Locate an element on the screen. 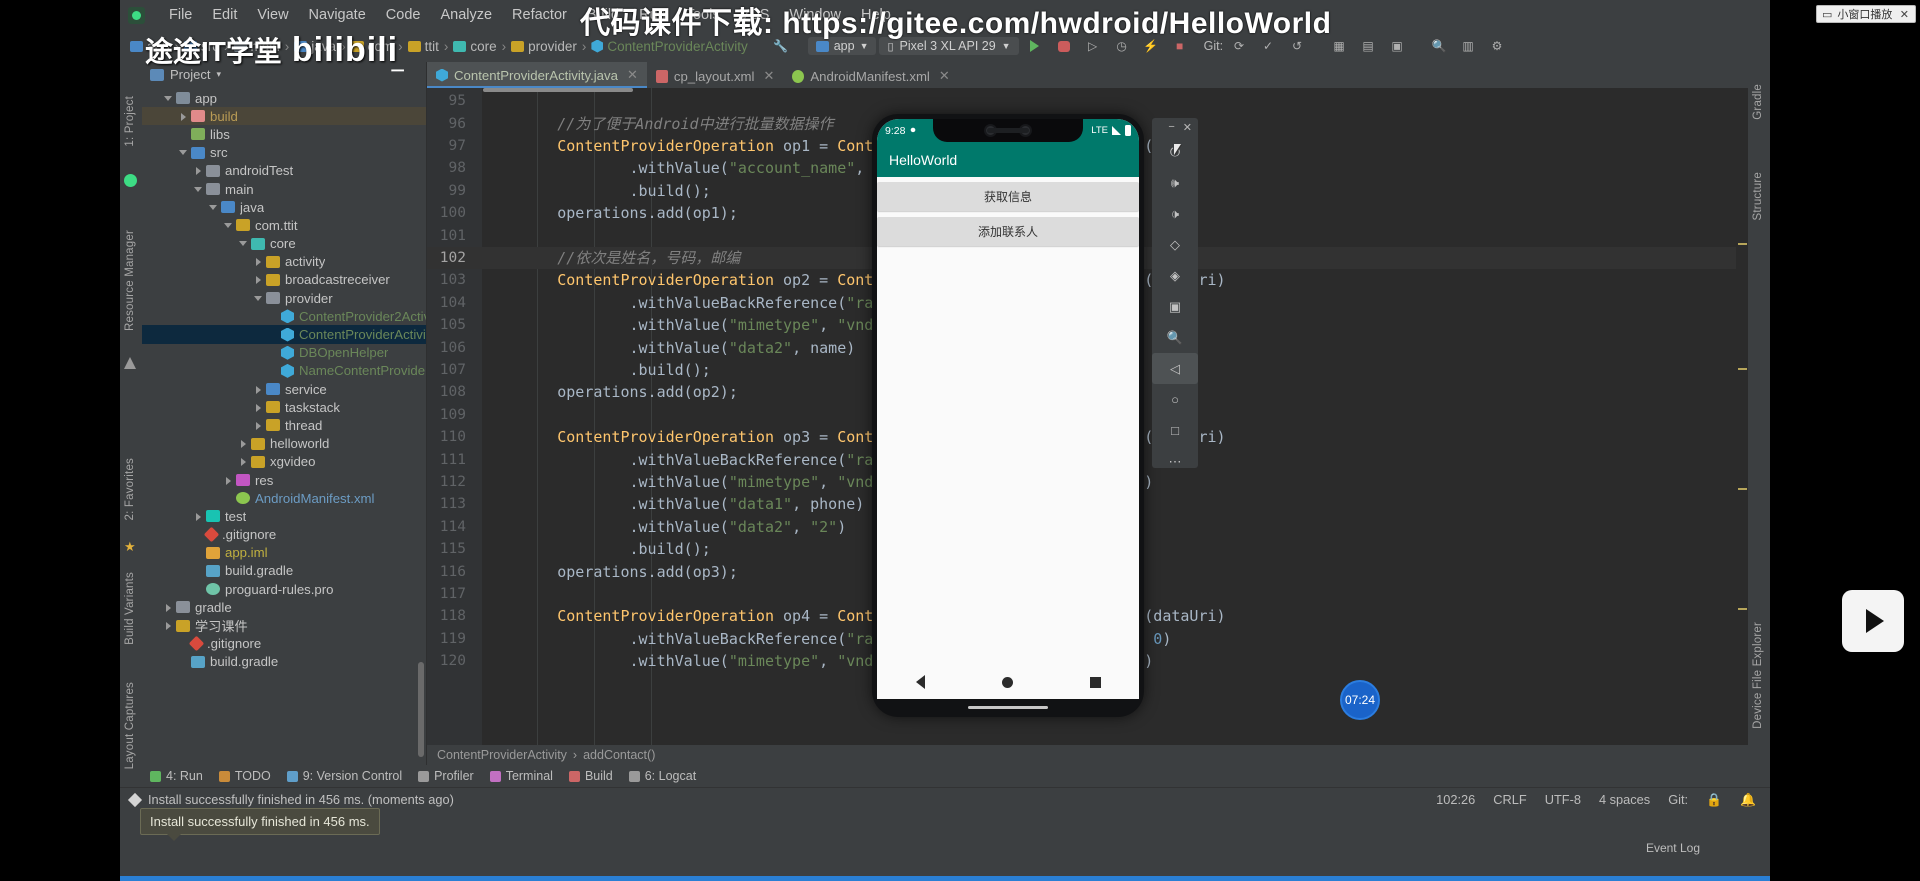  tree-item: app.iml is located at coordinates (284, 553).